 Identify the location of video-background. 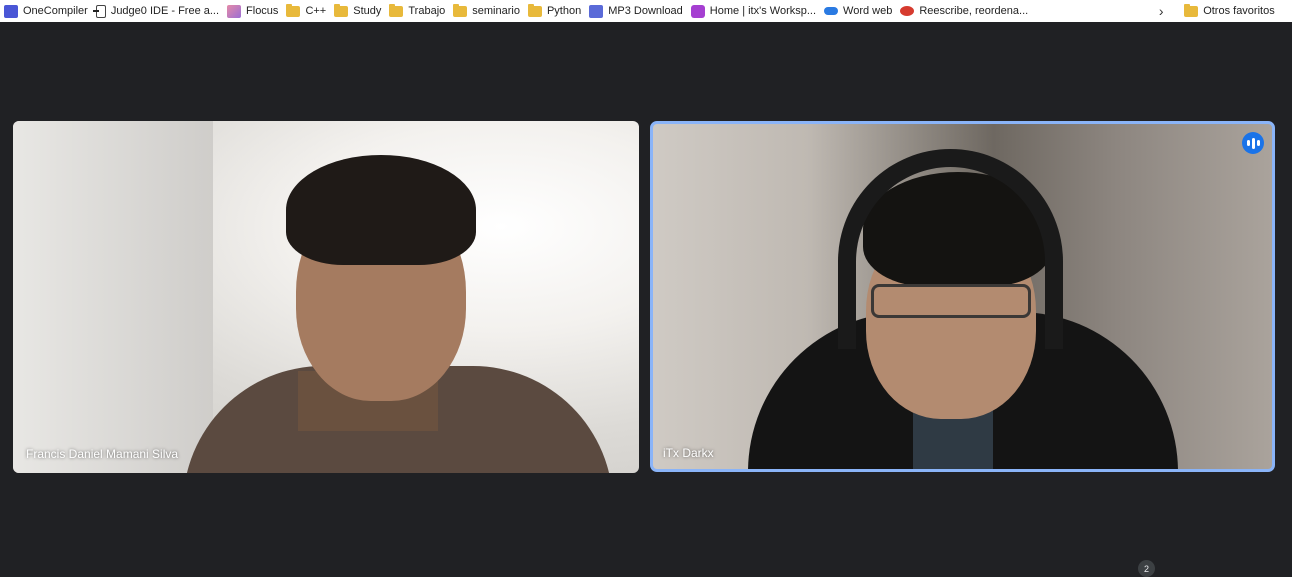
(113, 297).